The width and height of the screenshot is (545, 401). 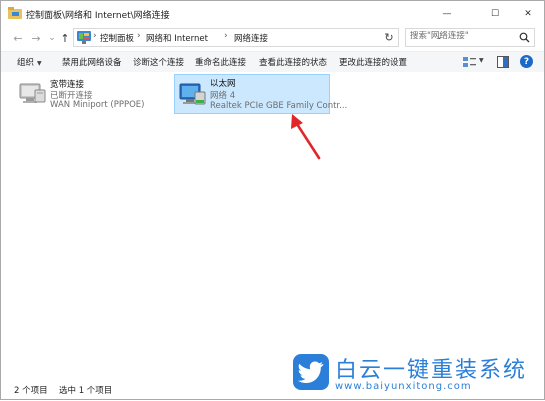 I want to click on bird-logo-icon, so click(x=311, y=372).